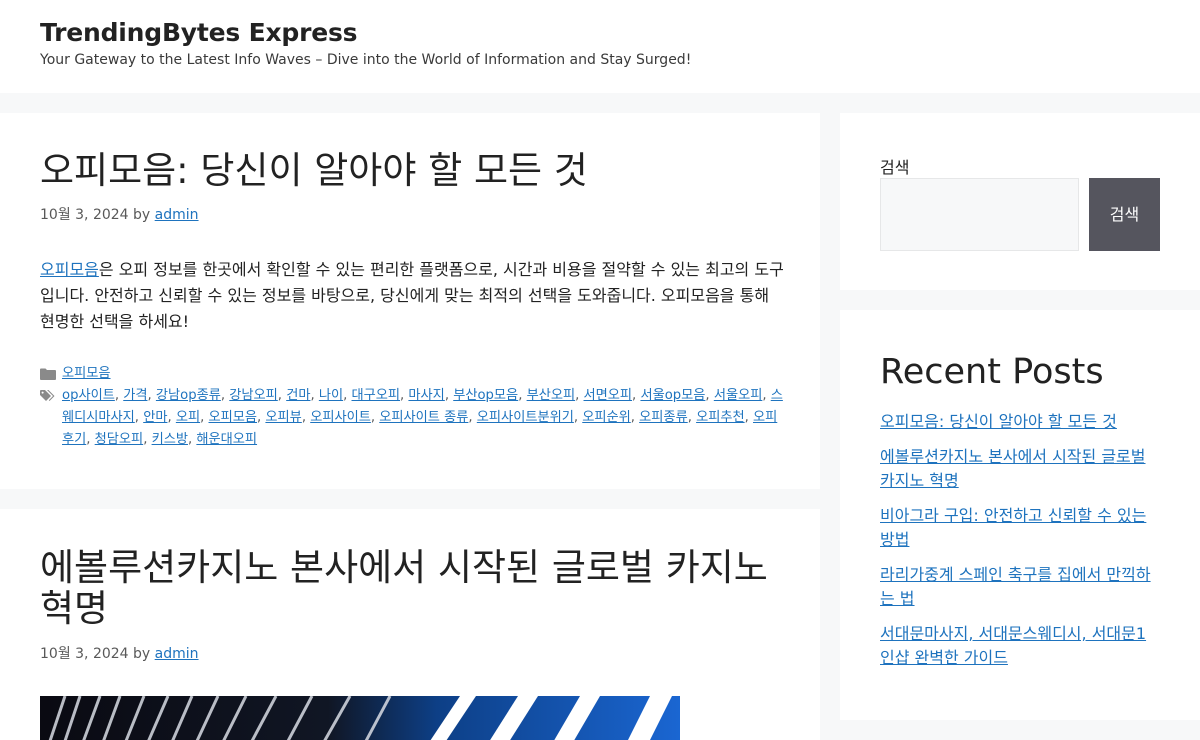 This screenshot has width=1200, height=740. What do you see at coordinates (1015, 586) in the screenshot?
I see `recent-post-link: 라리가중계 스페인 축구를 집에서 만끽하는 법` at bounding box center [1015, 586].